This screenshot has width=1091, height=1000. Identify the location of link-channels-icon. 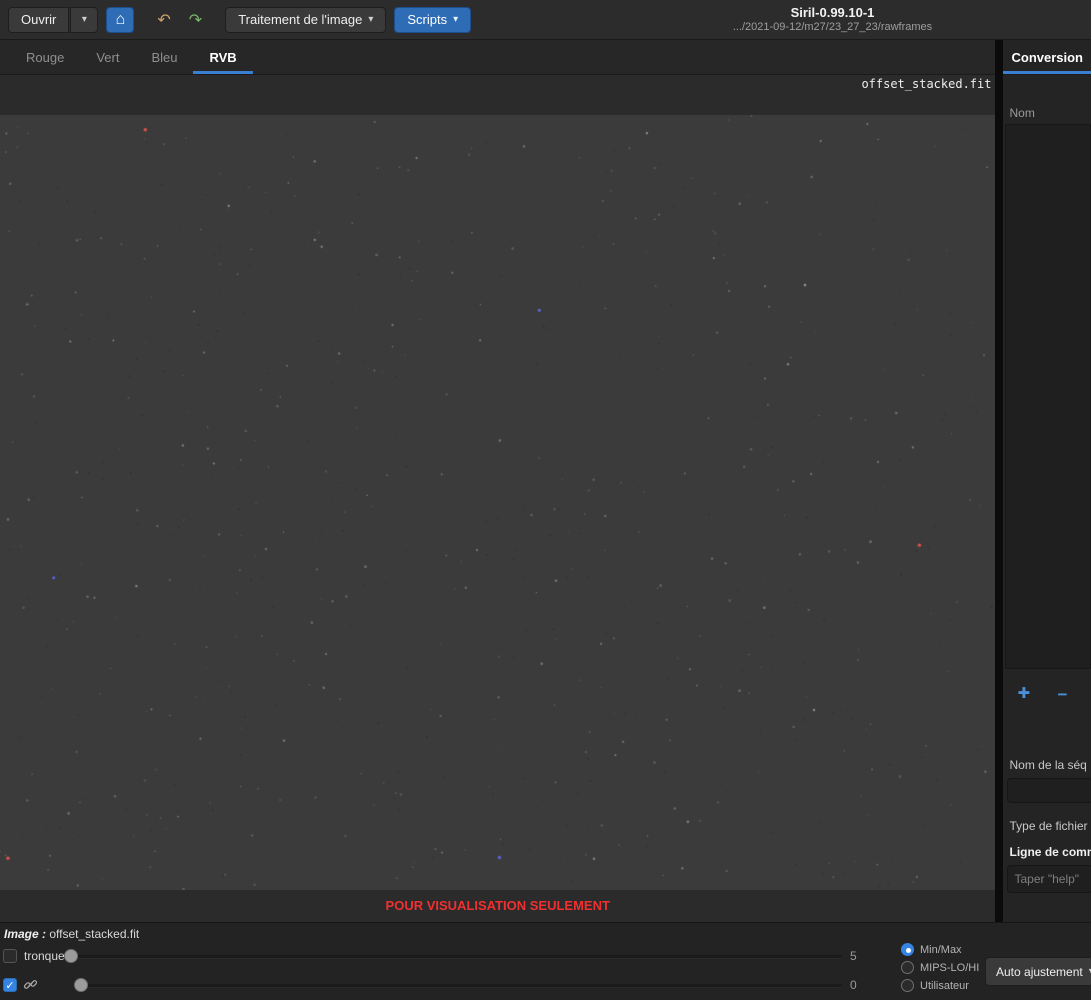
(30, 987).